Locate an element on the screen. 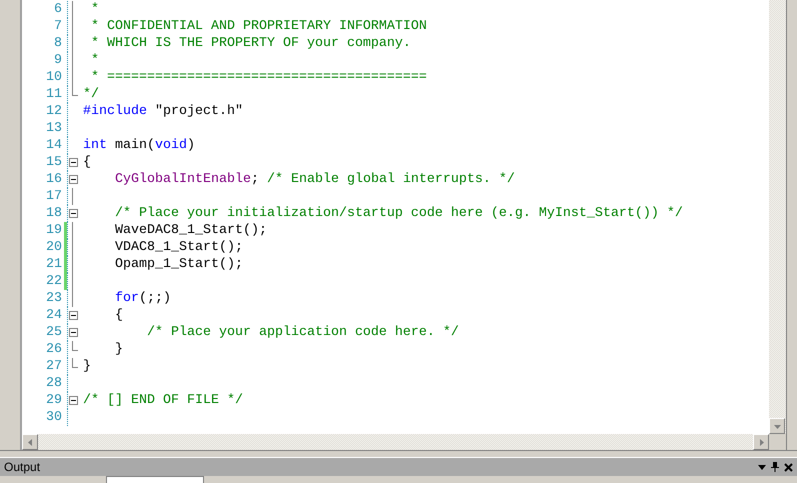 Image resolution: width=797 pixels, height=483 pixels. down-arrow-icon is located at coordinates (777, 426).